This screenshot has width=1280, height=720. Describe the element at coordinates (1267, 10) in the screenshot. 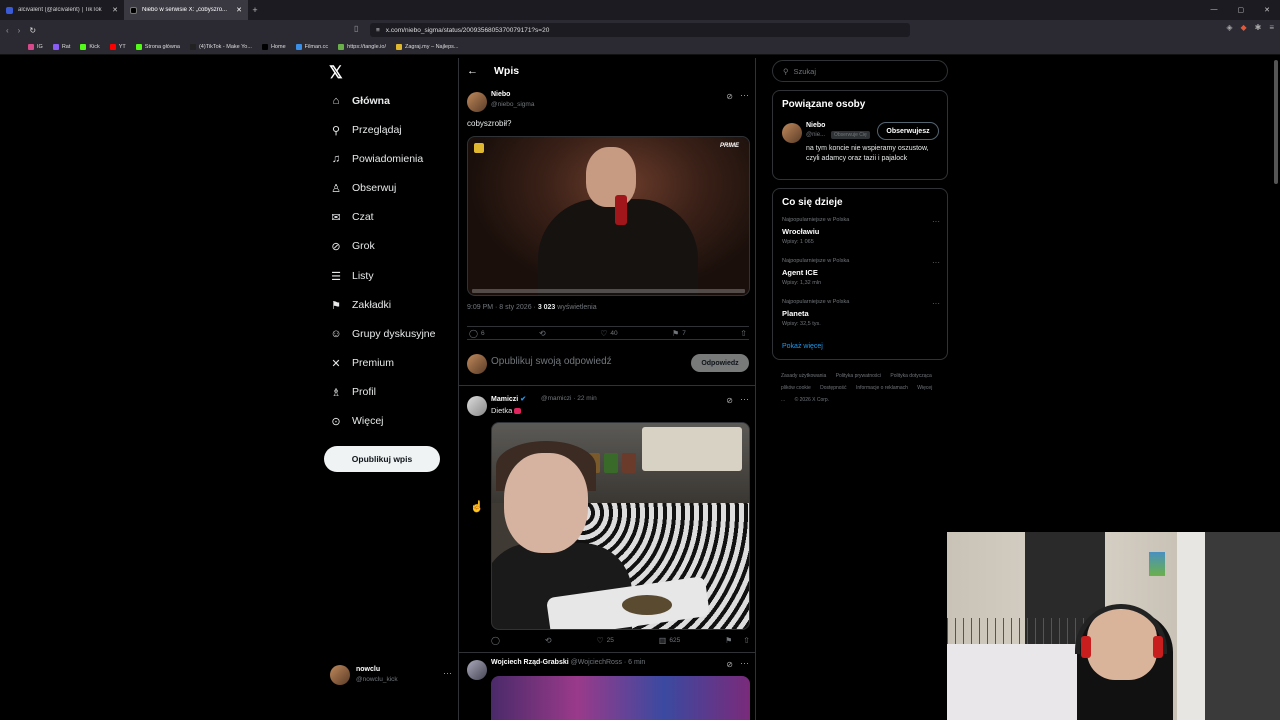

I see `close-window-icon: ✕` at that location.